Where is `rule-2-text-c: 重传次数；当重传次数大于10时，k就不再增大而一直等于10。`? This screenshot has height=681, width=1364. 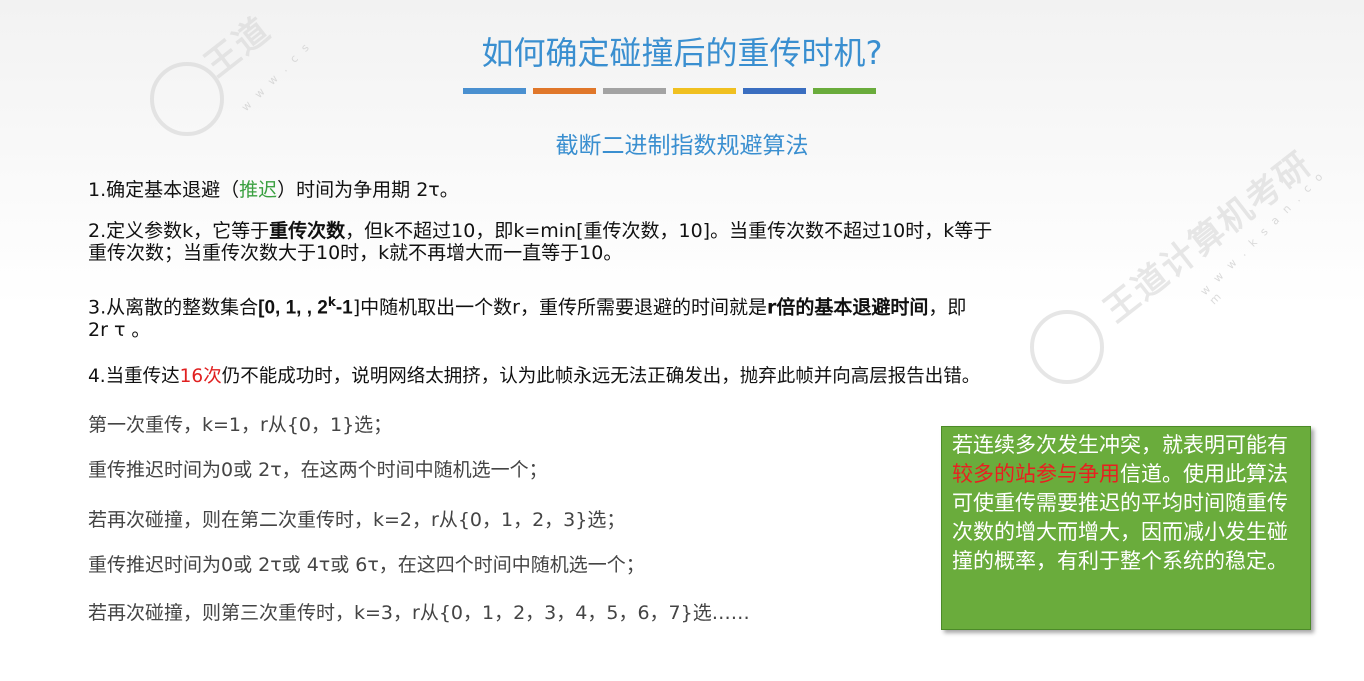
rule-2-text-c: 重传次数；当重传次数大于10时，k就不再增大而一直等于10。 is located at coordinates (355, 253).